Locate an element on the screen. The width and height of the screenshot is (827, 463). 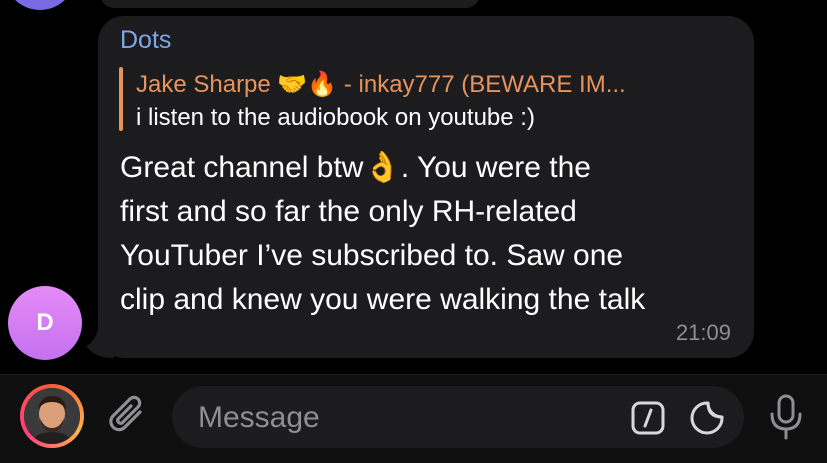
previous-sender-avatar is located at coordinates (40, 5).